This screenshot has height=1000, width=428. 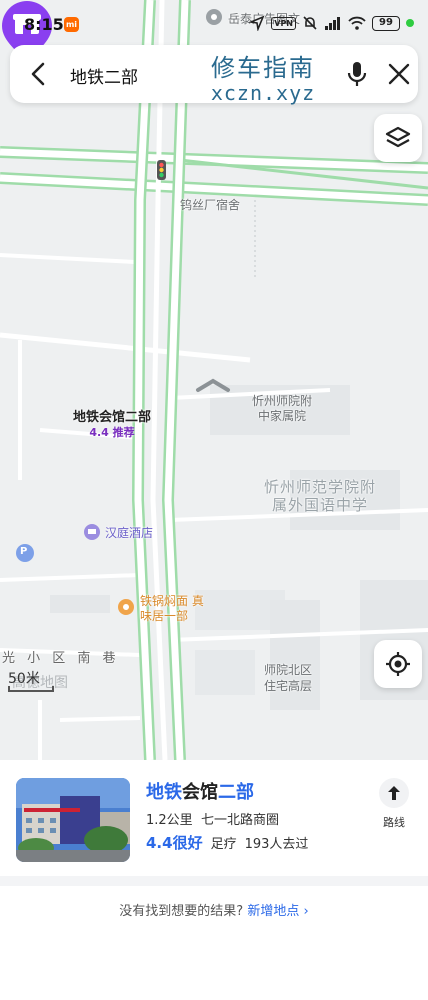 What do you see at coordinates (236, 792) in the screenshot?
I see `result-title-match2: 二部` at bounding box center [236, 792].